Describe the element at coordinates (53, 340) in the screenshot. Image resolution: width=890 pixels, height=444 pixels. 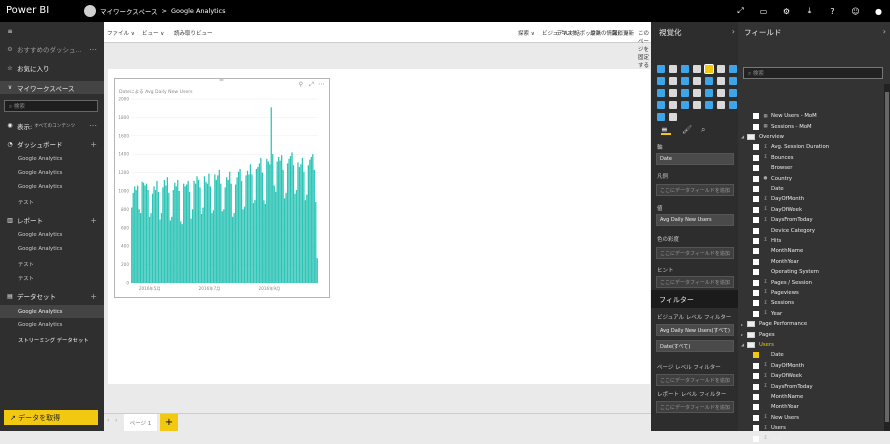
I see `dataset-item: ストリーミング データセット` at that location.